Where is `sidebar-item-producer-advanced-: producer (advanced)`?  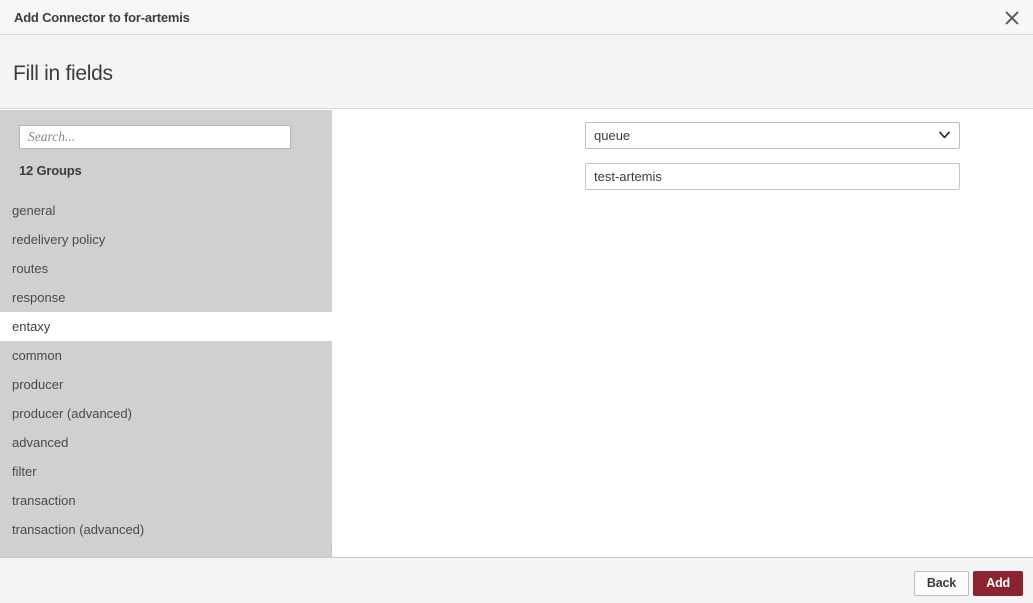 sidebar-item-producer-advanced-: producer (advanced) is located at coordinates (166, 413).